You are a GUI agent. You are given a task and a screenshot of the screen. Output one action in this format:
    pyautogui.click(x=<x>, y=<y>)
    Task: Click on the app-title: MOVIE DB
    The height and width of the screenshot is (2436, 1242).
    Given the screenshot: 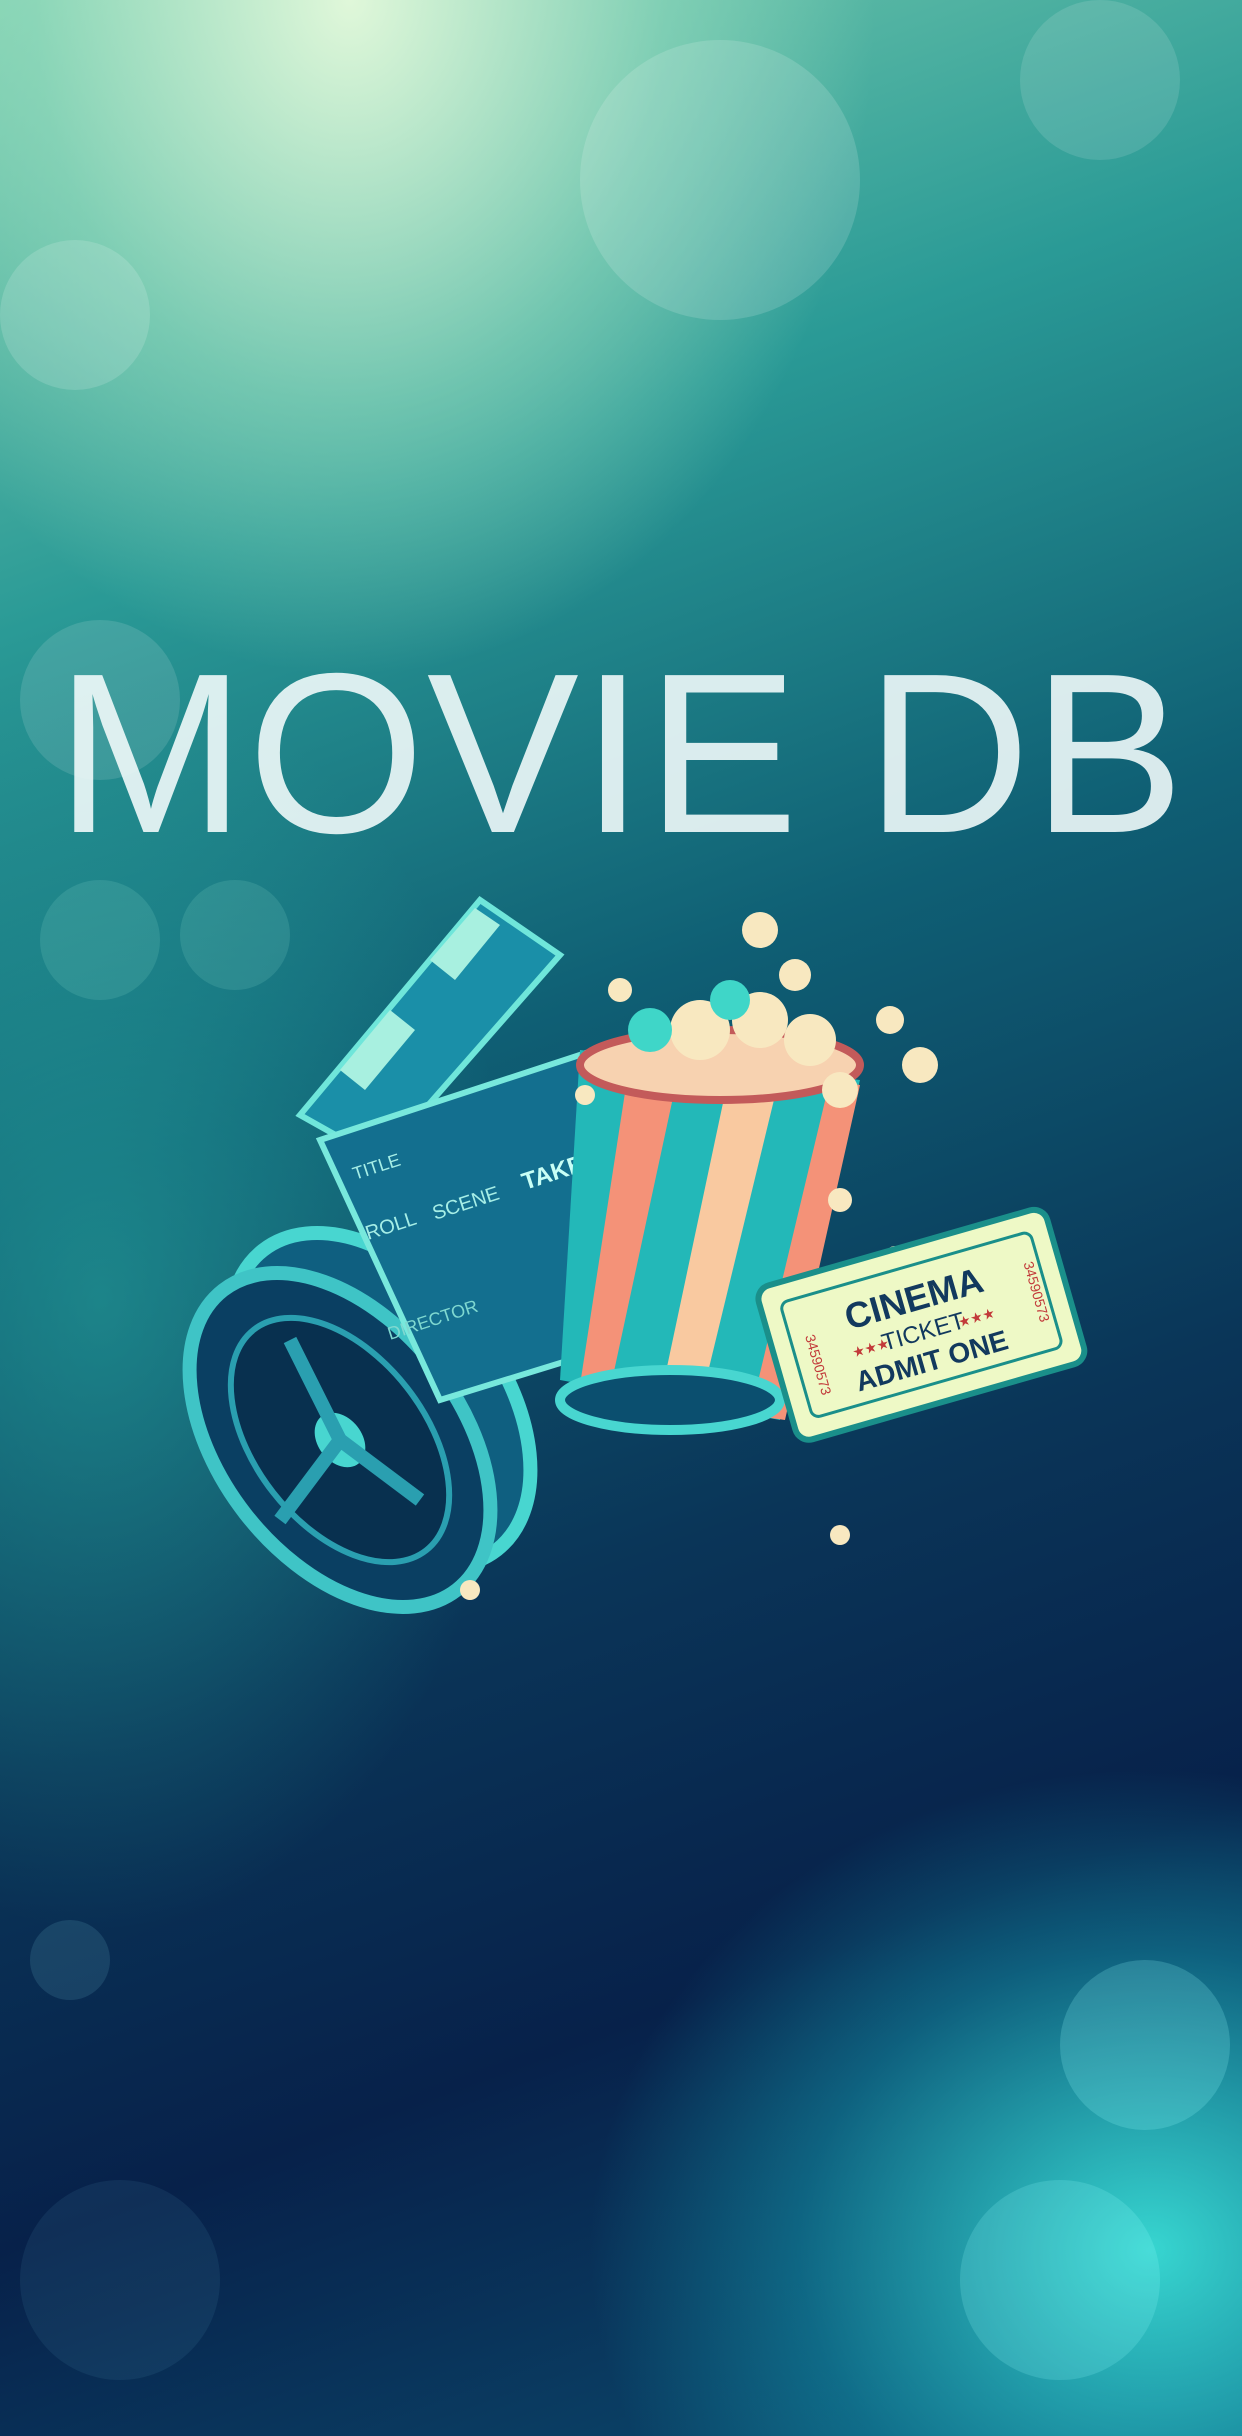 What is the action you would take?
    pyautogui.click(x=621, y=754)
    